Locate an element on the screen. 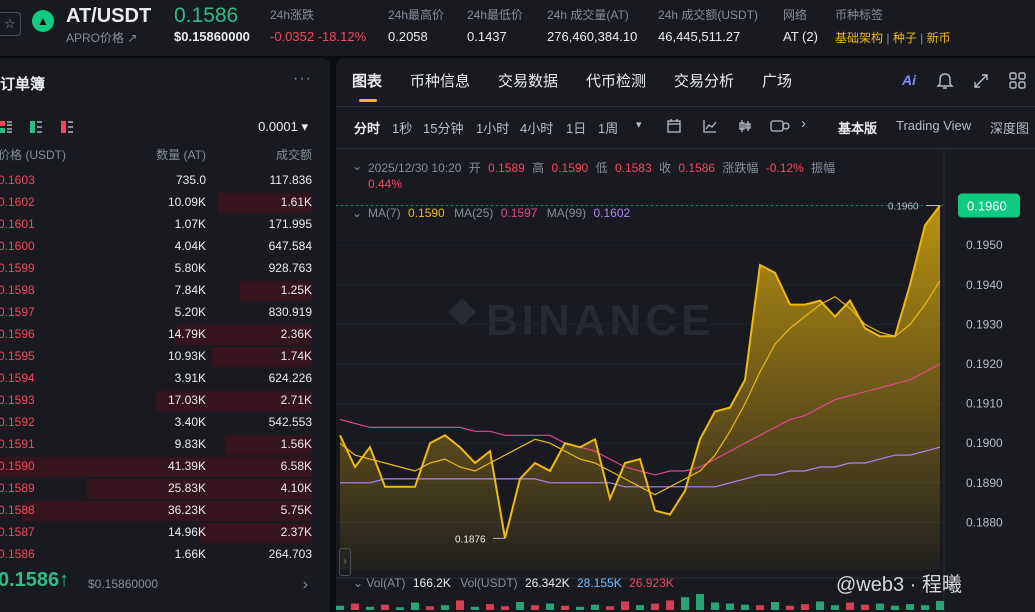 The width and height of the screenshot is (1035, 612). ohlc-low: 0.1583 is located at coordinates (633, 168).